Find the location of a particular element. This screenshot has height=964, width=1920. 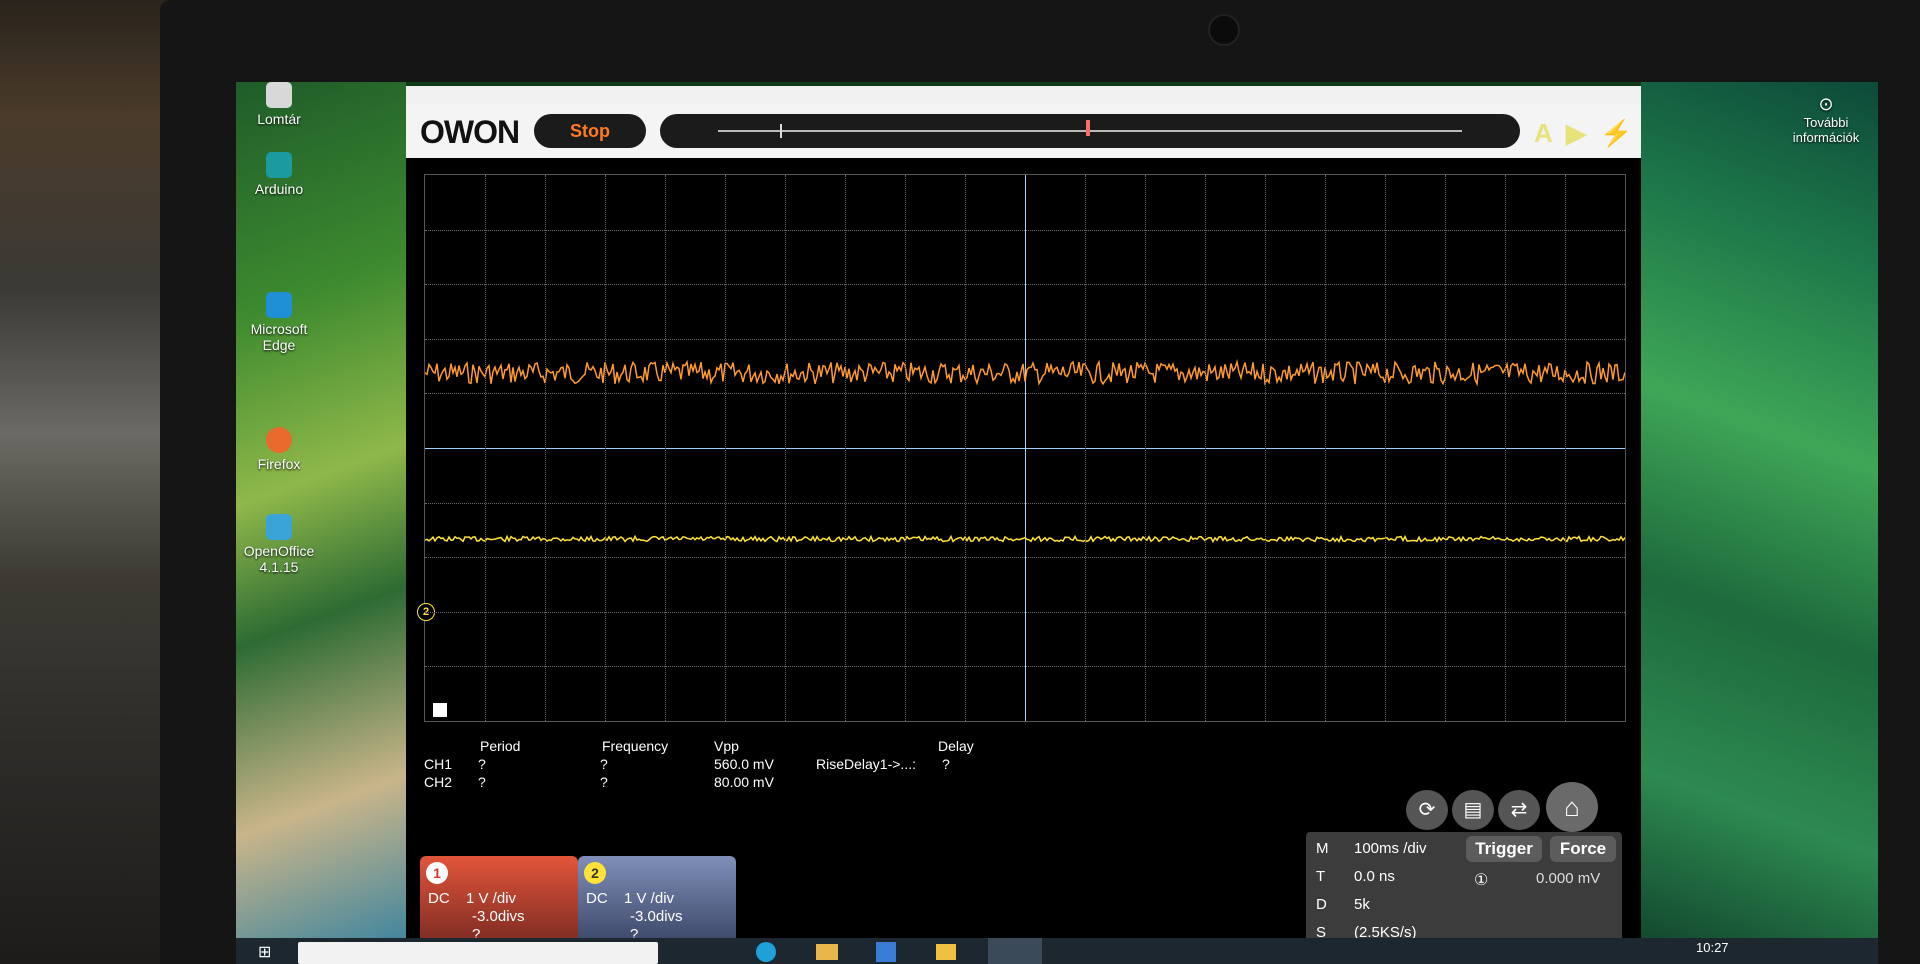

header-vpp: Vpp is located at coordinates (726, 746).